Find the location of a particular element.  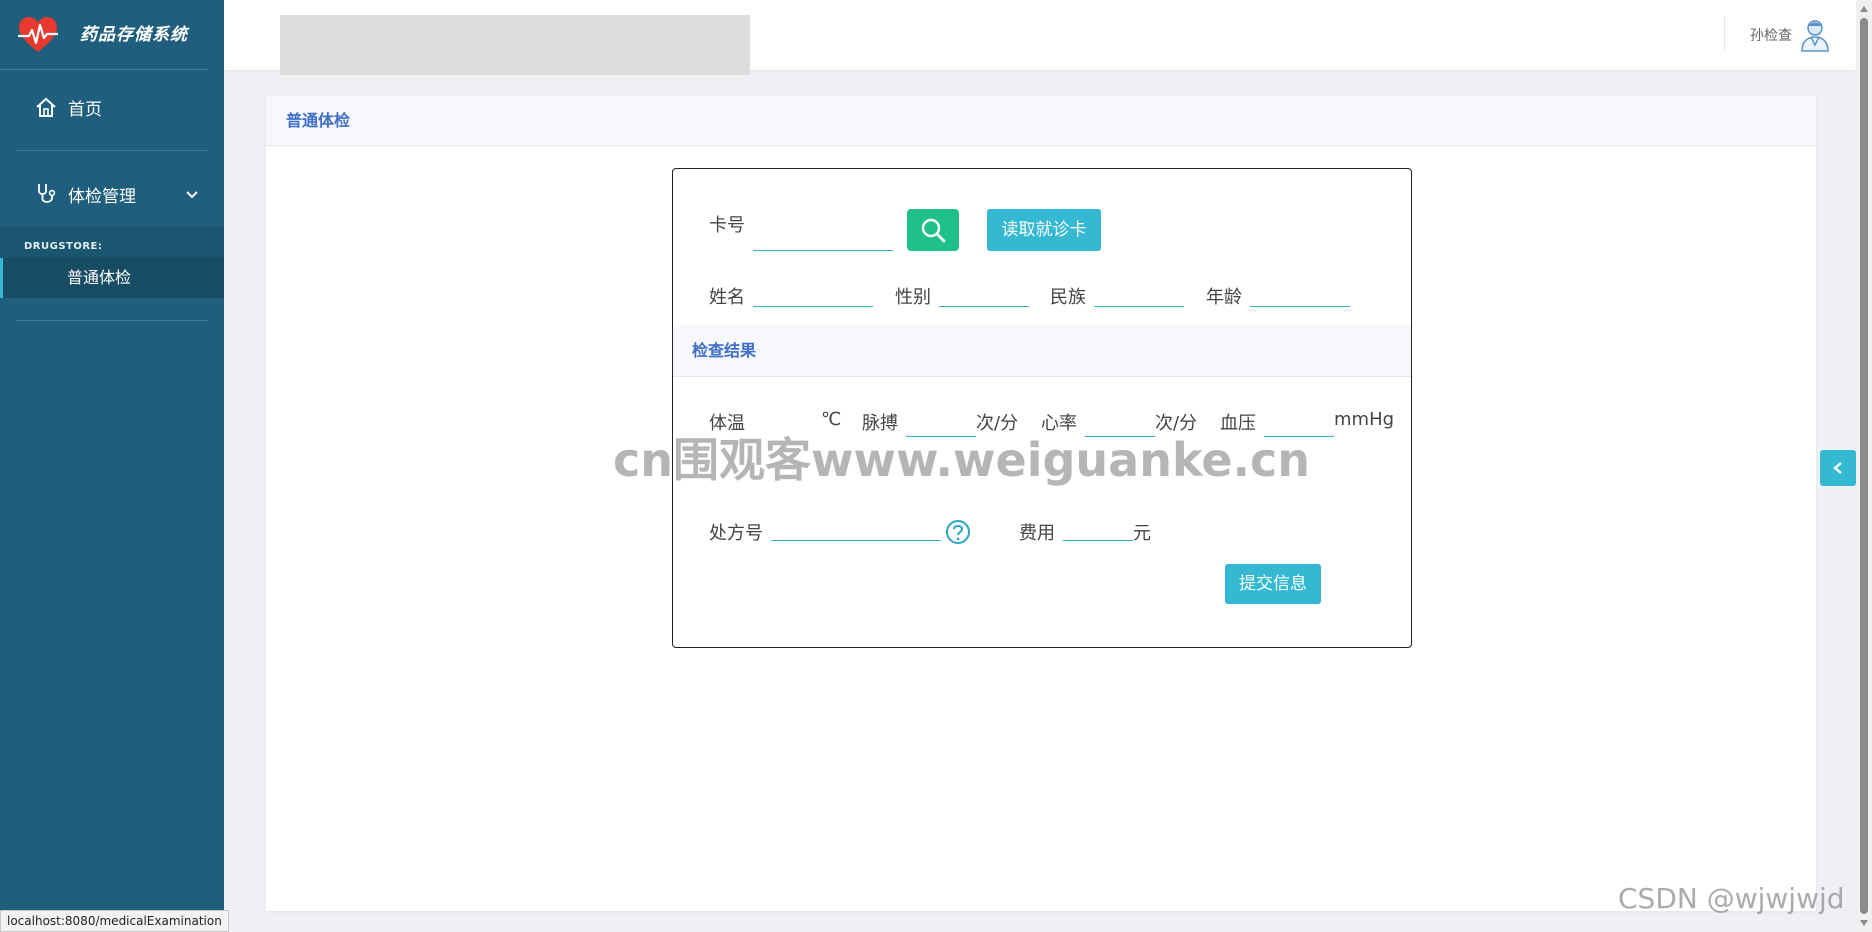

age-input is located at coordinates (1300, 294).